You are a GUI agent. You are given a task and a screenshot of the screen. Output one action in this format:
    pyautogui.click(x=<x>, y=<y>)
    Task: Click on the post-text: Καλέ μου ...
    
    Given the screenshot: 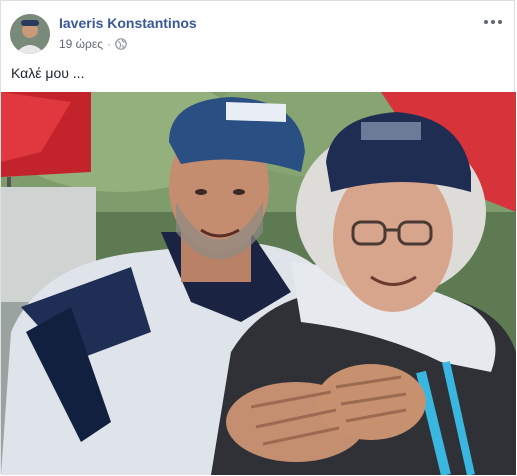 What is the action you would take?
    pyautogui.click(x=48, y=73)
    